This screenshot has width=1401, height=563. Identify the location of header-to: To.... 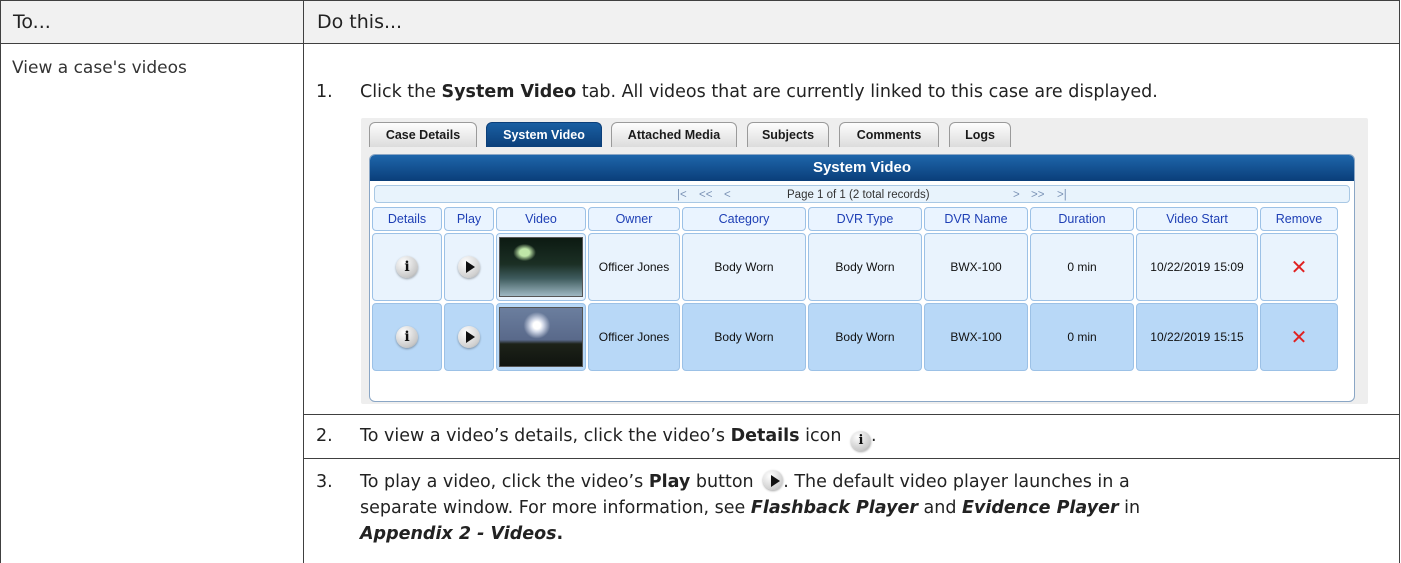
(32, 22).